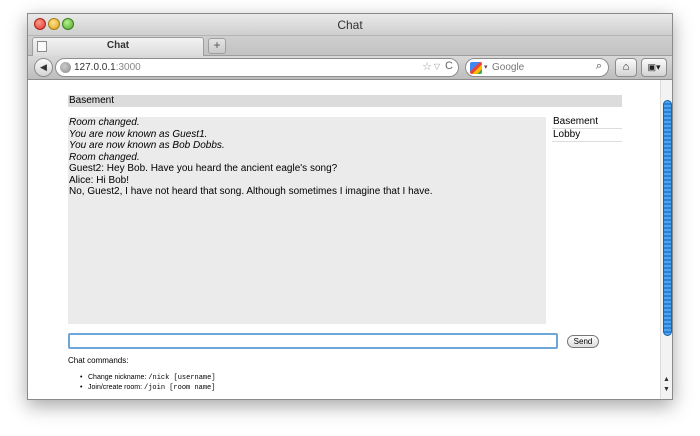  What do you see at coordinates (437, 66) in the screenshot?
I see `history-dropdown-icon: ▽` at bounding box center [437, 66].